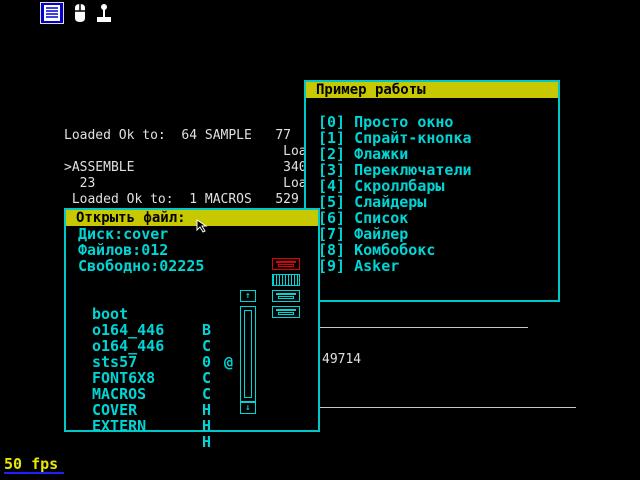 The width and height of the screenshot is (640, 480). I want to click on fps-counter: 50 fps, so click(34, 465).